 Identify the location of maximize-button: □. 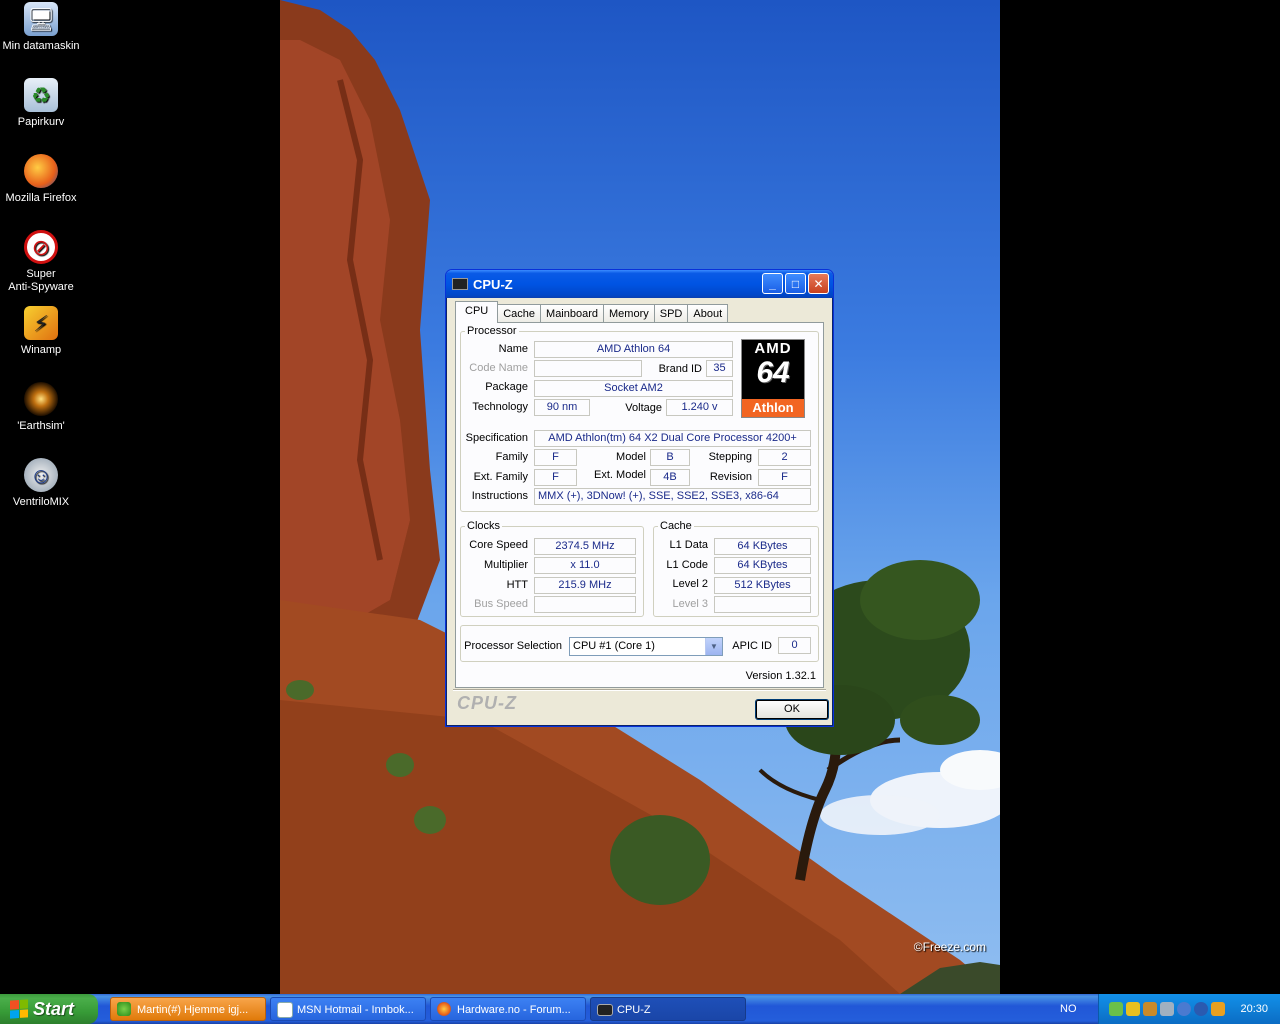
(795, 283).